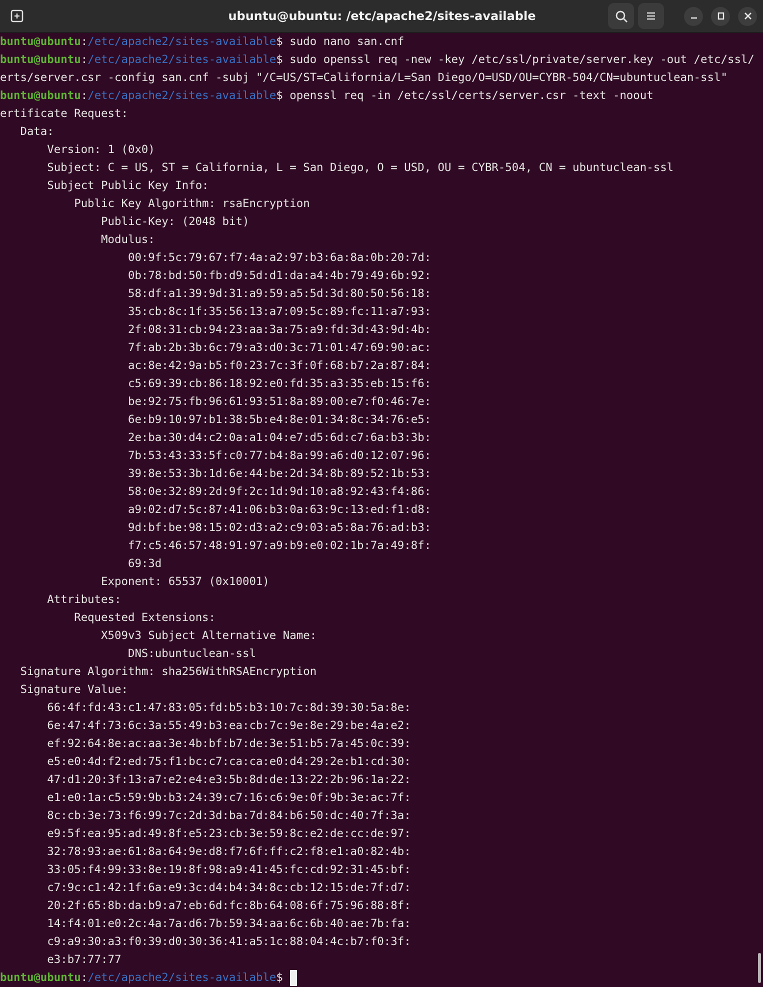  I want to click on output-line: 35:cb:8c:1f:35:56:13:a7:09:5c:89:fc:11:a7:93:, so click(280, 312).